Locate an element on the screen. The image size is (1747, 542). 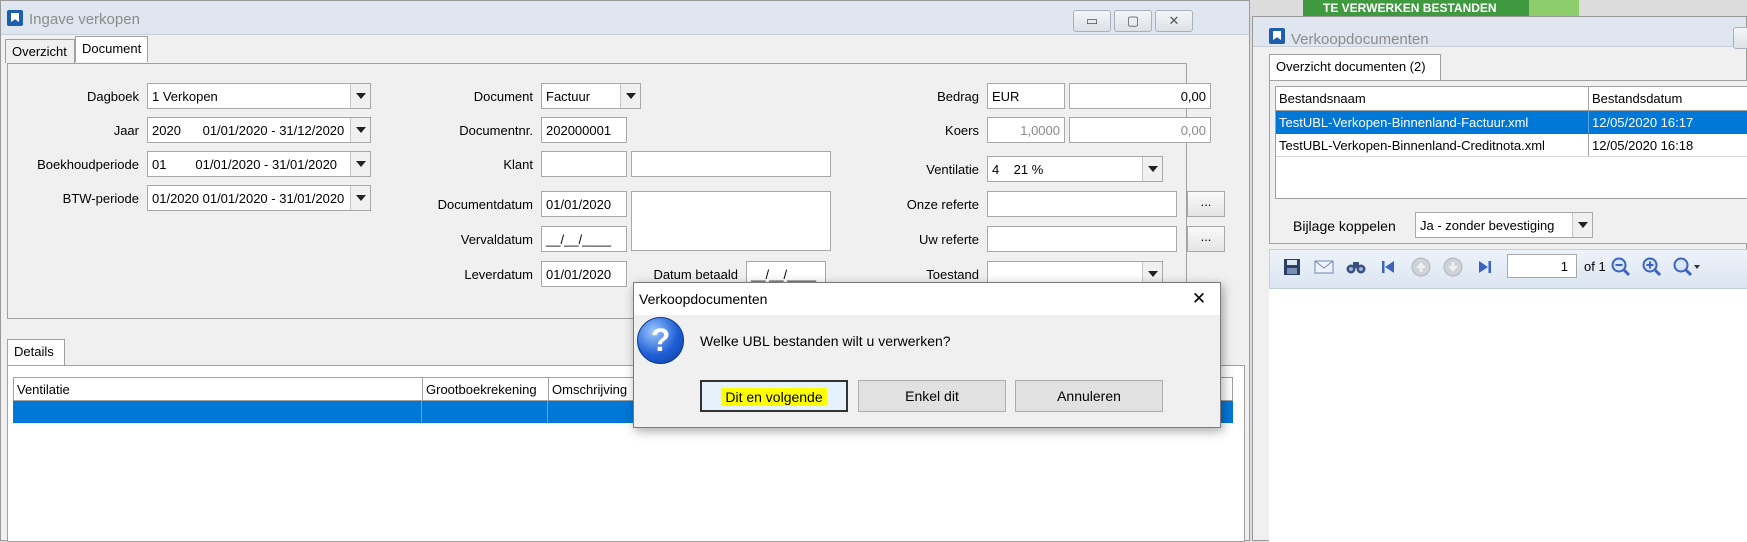
zoom-out-icon is located at coordinates (1621, 267).